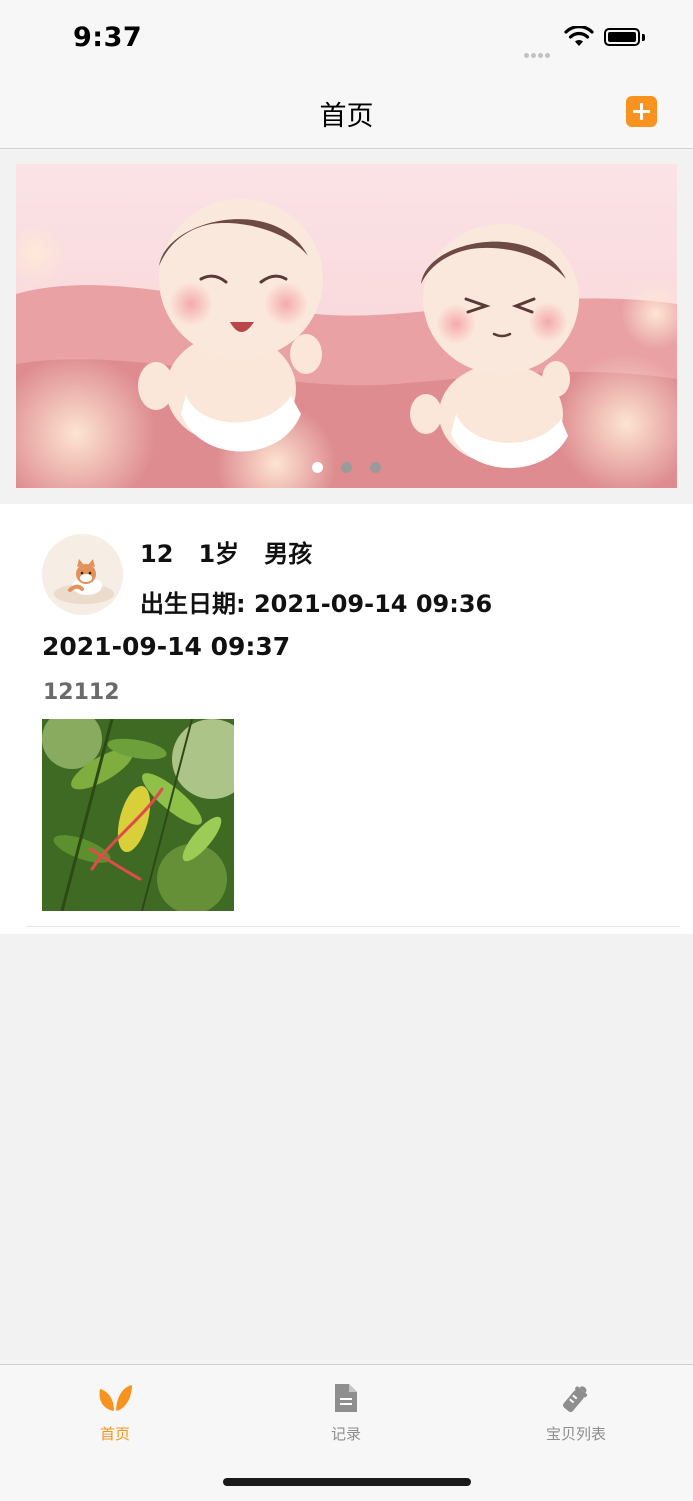 The height and width of the screenshot is (1501, 693). Describe the element at coordinates (575, 1434) in the screenshot. I see `tab-label: 宝贝列表` at that location.